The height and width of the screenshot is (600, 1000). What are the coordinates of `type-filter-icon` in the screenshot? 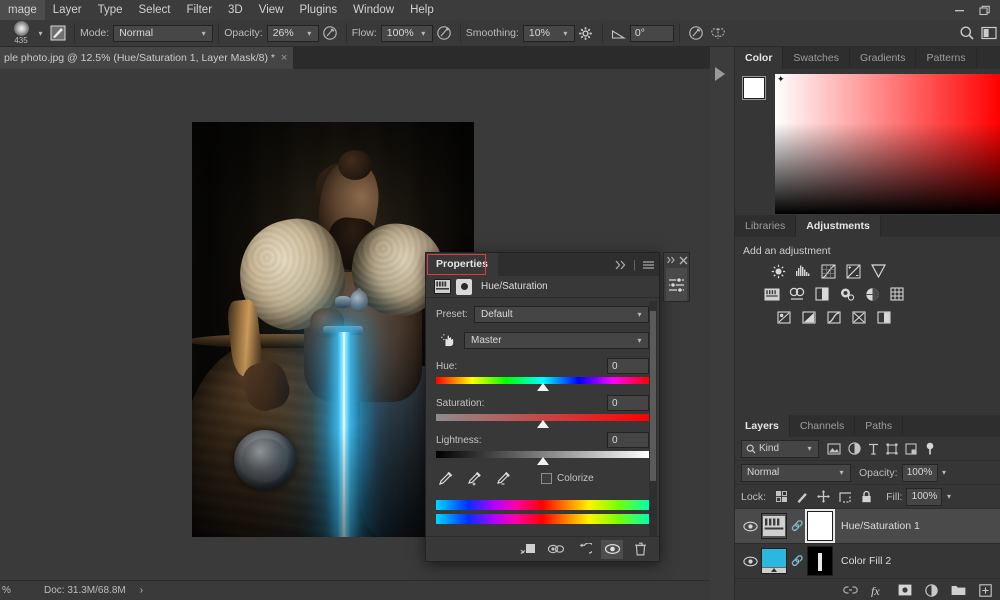 It's located at (873, 449).